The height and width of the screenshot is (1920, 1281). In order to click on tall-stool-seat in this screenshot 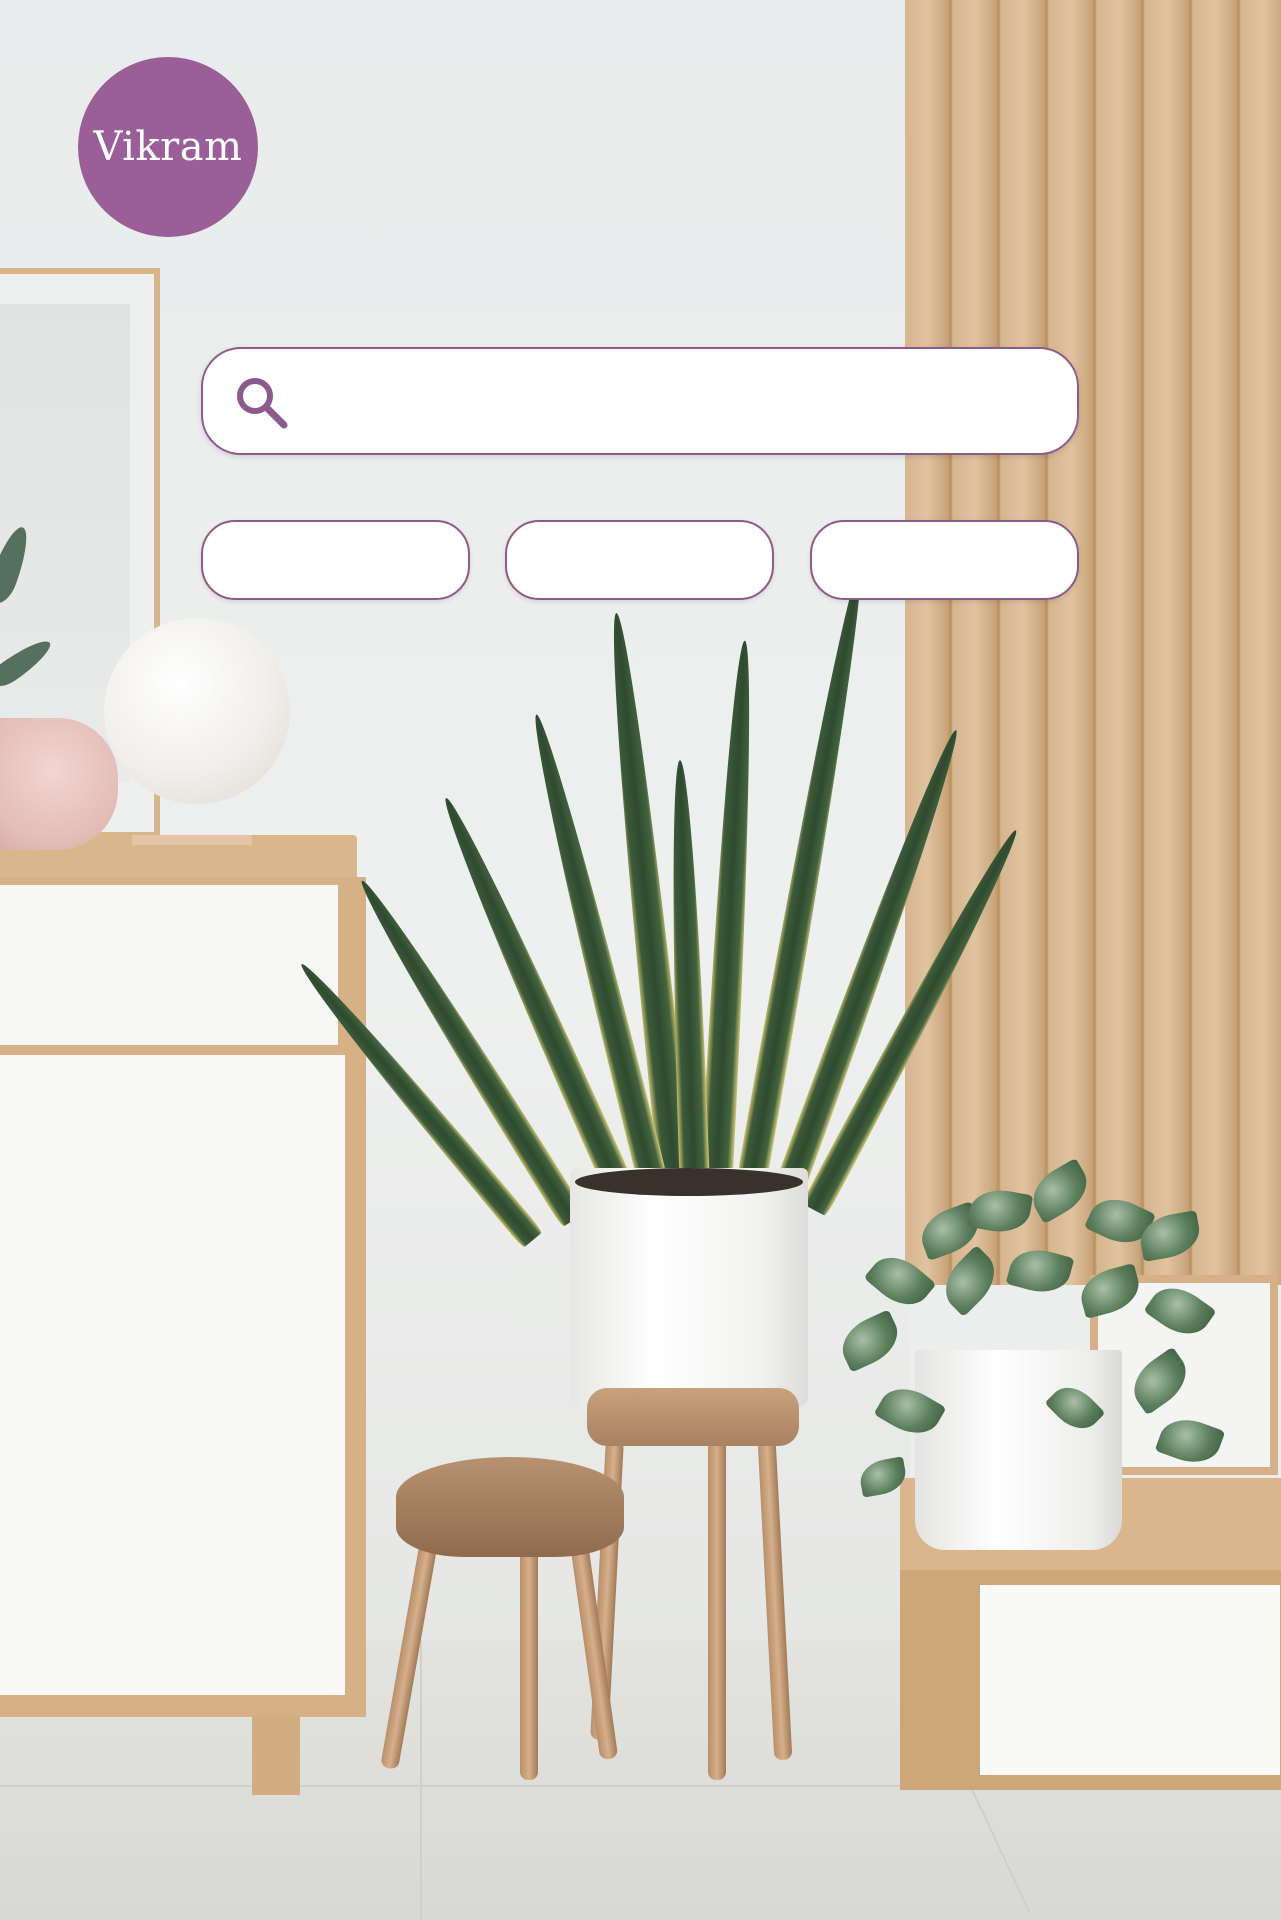, I will do `click(693, 1417)`.